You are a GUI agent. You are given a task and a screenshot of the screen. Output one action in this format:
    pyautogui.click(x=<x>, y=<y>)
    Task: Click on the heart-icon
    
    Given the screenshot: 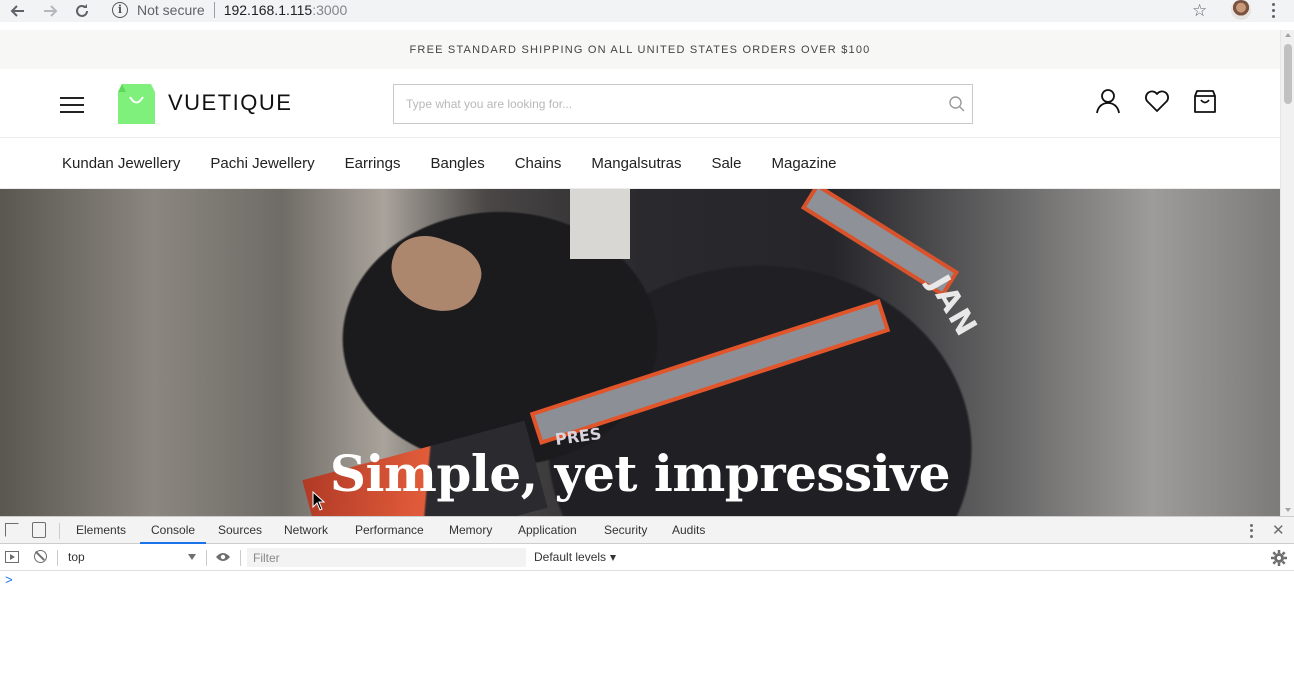 What is the action you would take?
    pyautogui.click(x=1157, y=101)
    